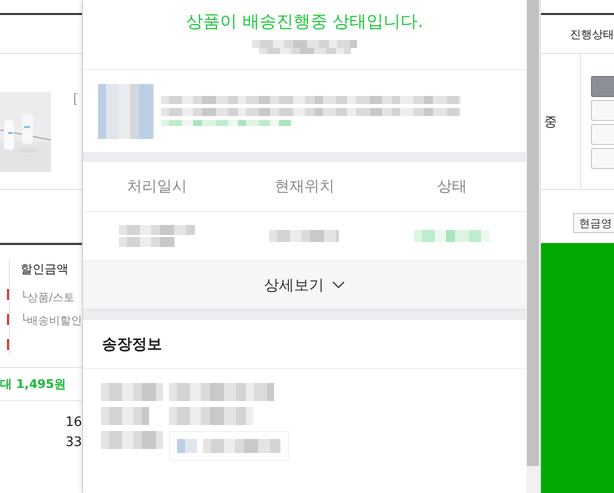 The height and width of the screenshot is (493, 614). Describe the element at coordinates (304, 344) in the screenshot. I see `section-title: 송장정보` at that location.